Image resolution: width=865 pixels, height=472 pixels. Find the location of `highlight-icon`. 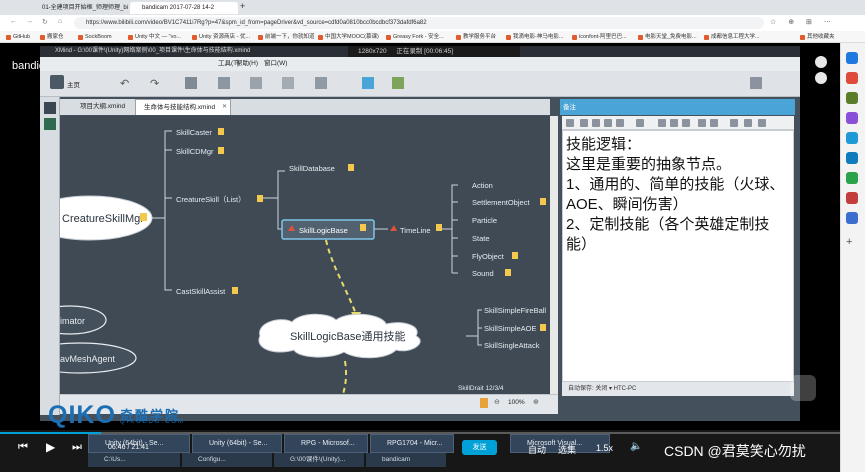

highlight-icon is located at coordinates (714, 123).